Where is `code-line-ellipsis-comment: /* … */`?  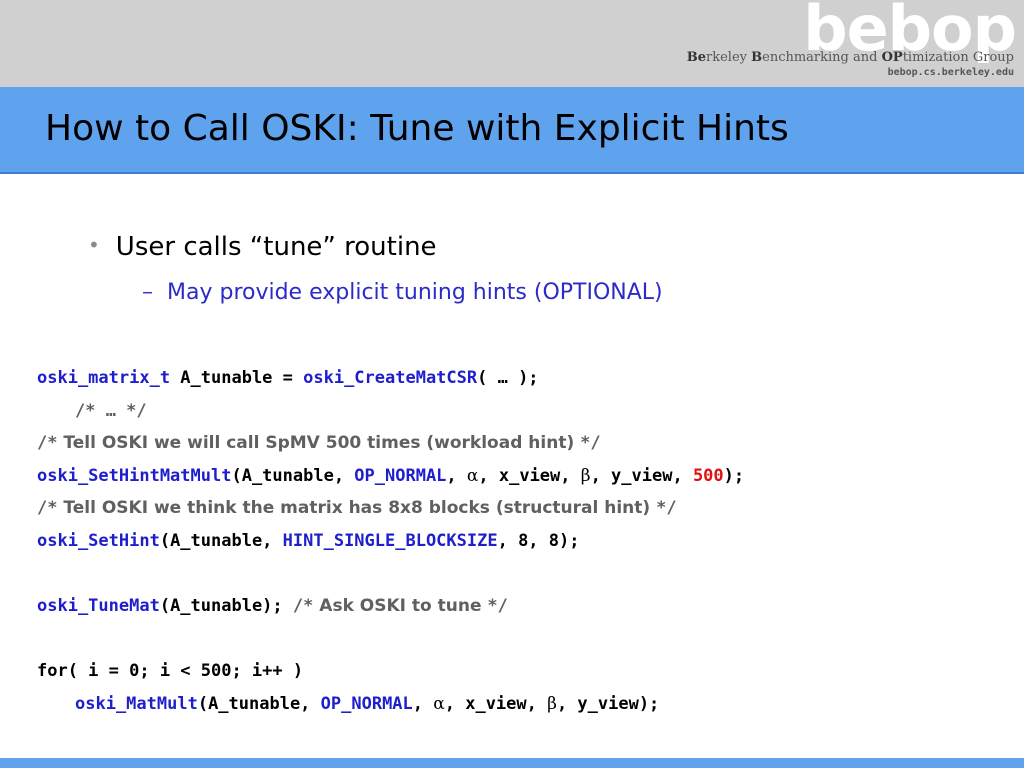
code-line-ellipsis-comment: /* … */ is located at coordinates (111, 410).